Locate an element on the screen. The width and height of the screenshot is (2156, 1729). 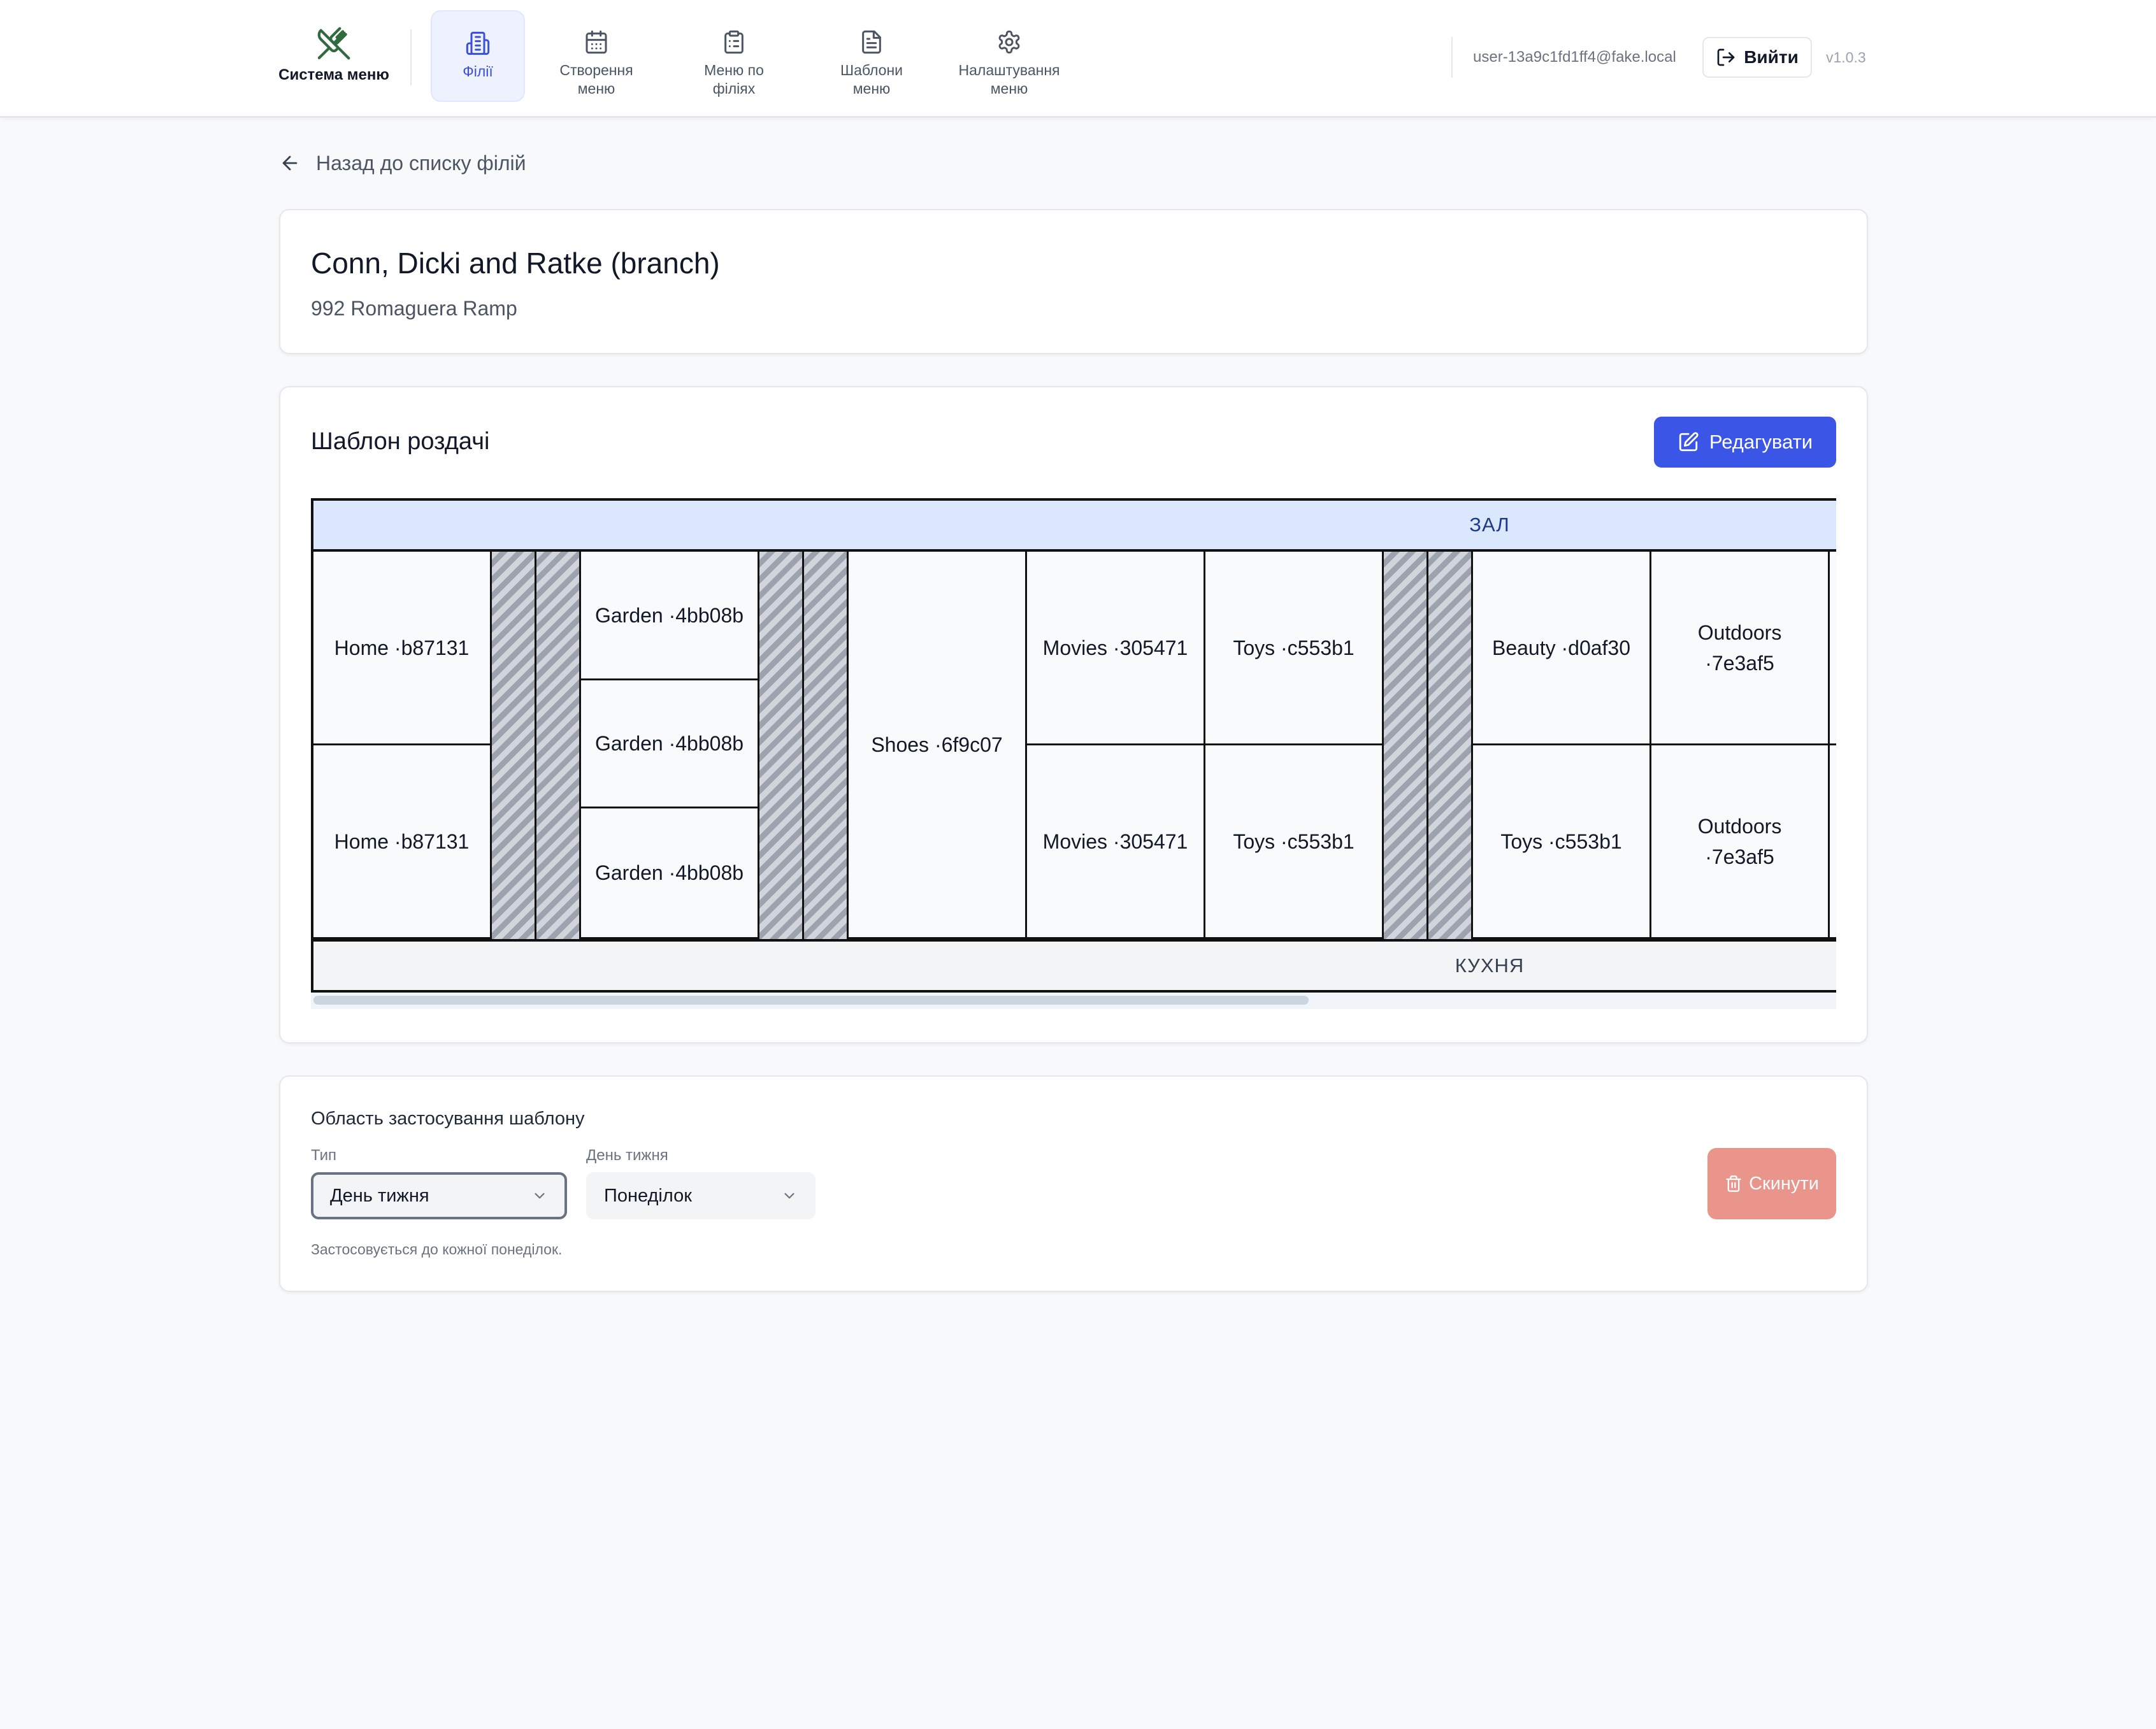
grid-cell: Beauty ·d0af30 is located at coordinates (1562, 648).